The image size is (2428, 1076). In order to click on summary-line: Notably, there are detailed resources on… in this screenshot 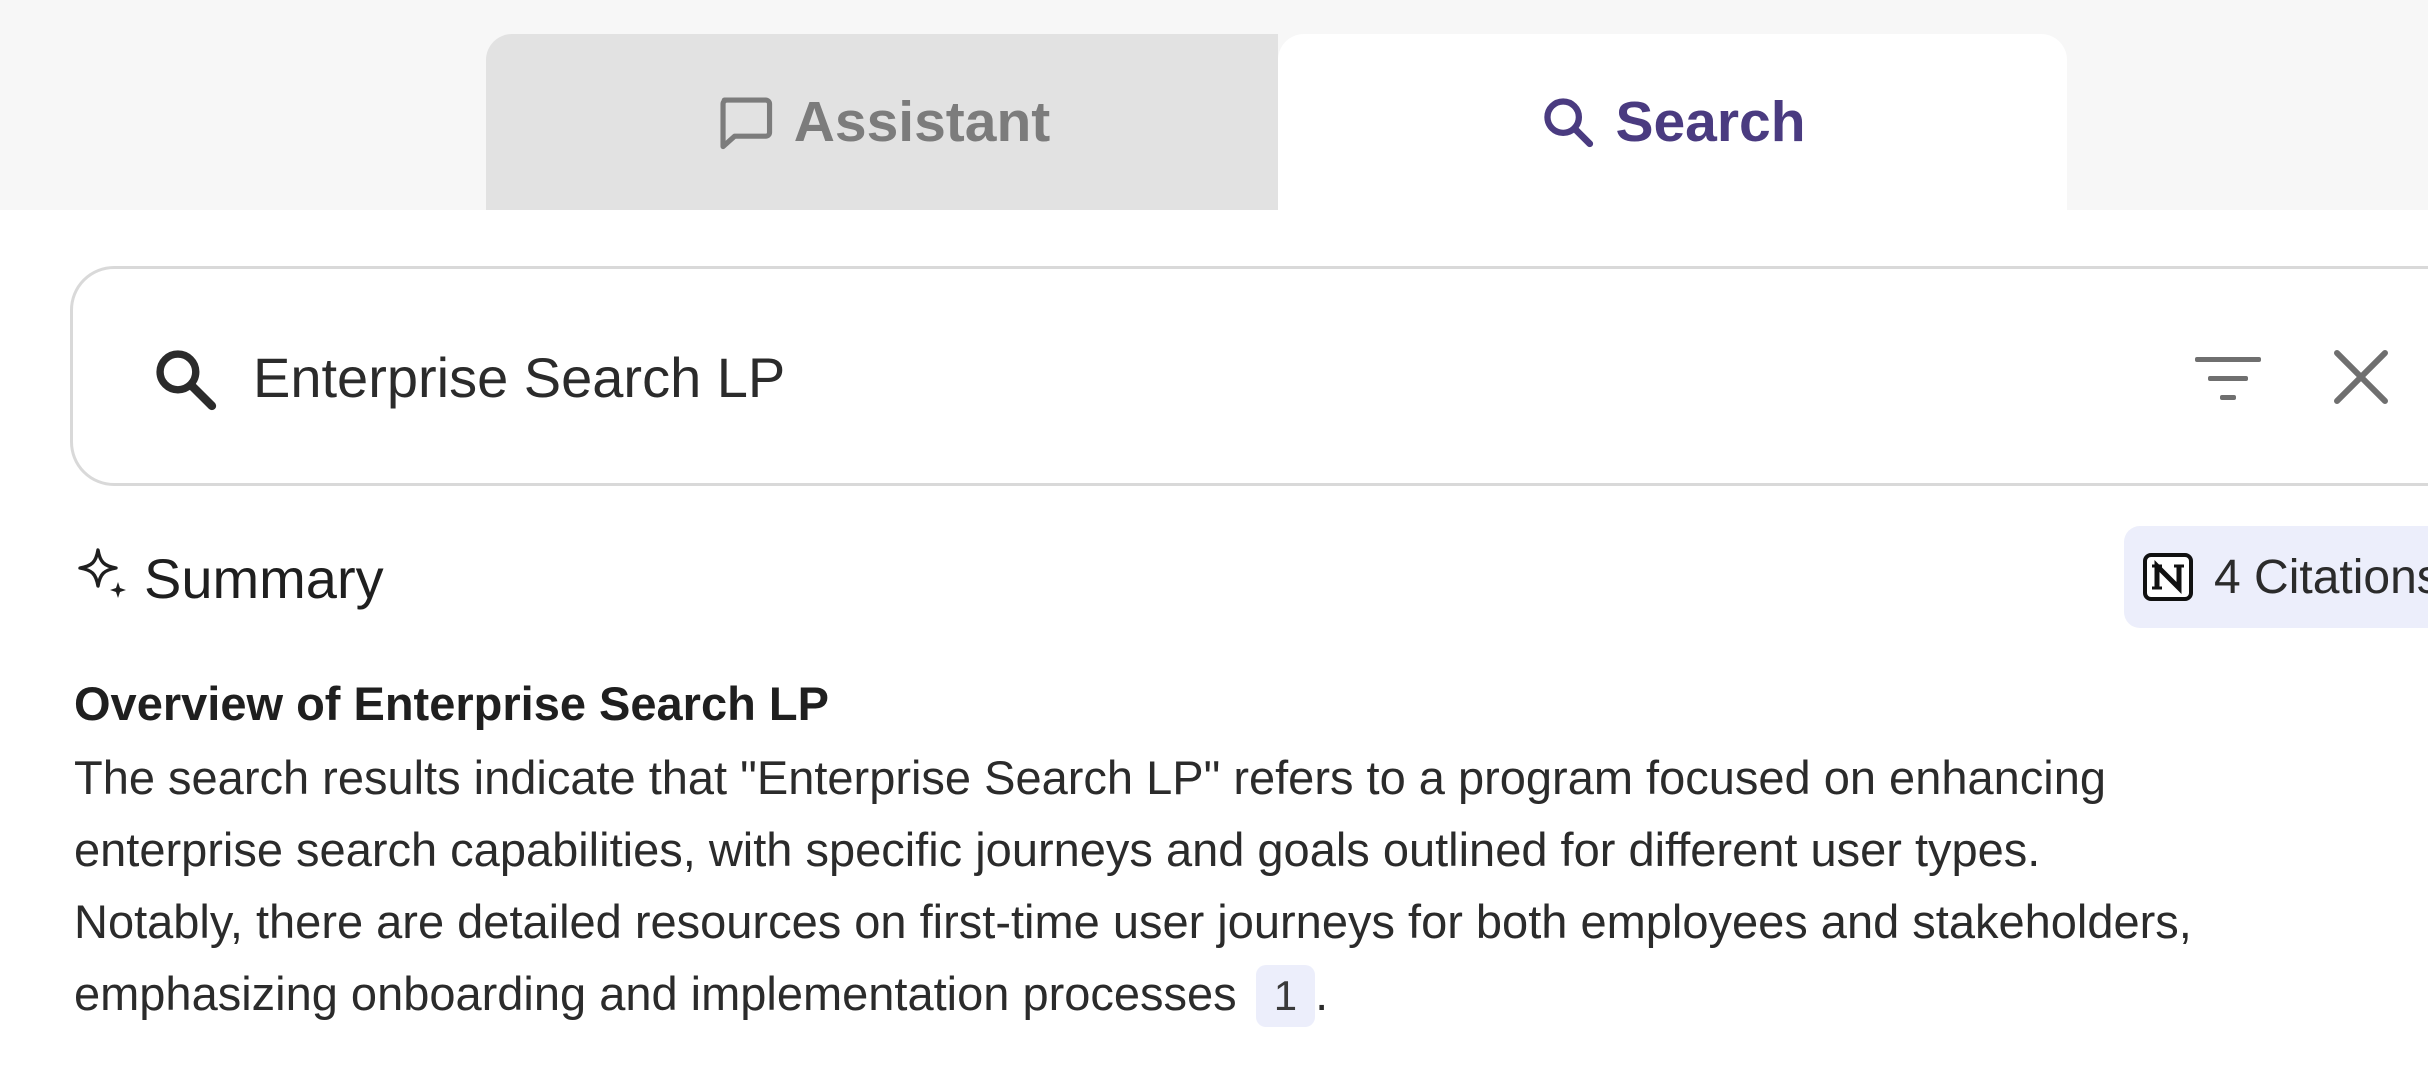, I will do `click(1133, 921)`.